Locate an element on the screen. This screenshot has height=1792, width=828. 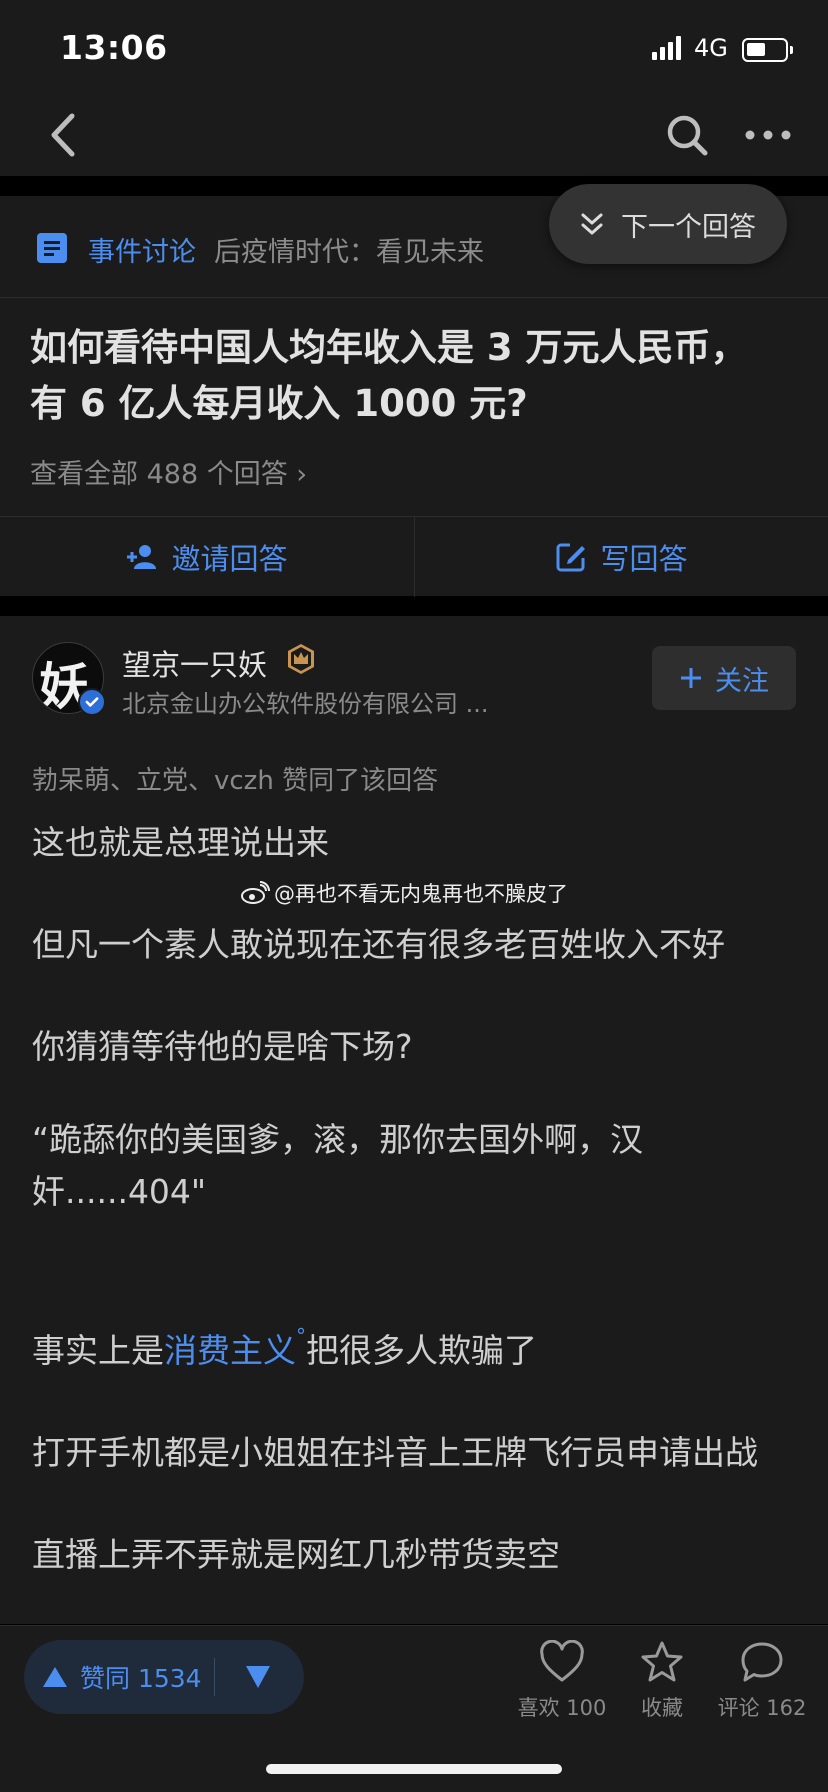
invite-answer-button: 邀请回答 is located at coordinates (206, 557).